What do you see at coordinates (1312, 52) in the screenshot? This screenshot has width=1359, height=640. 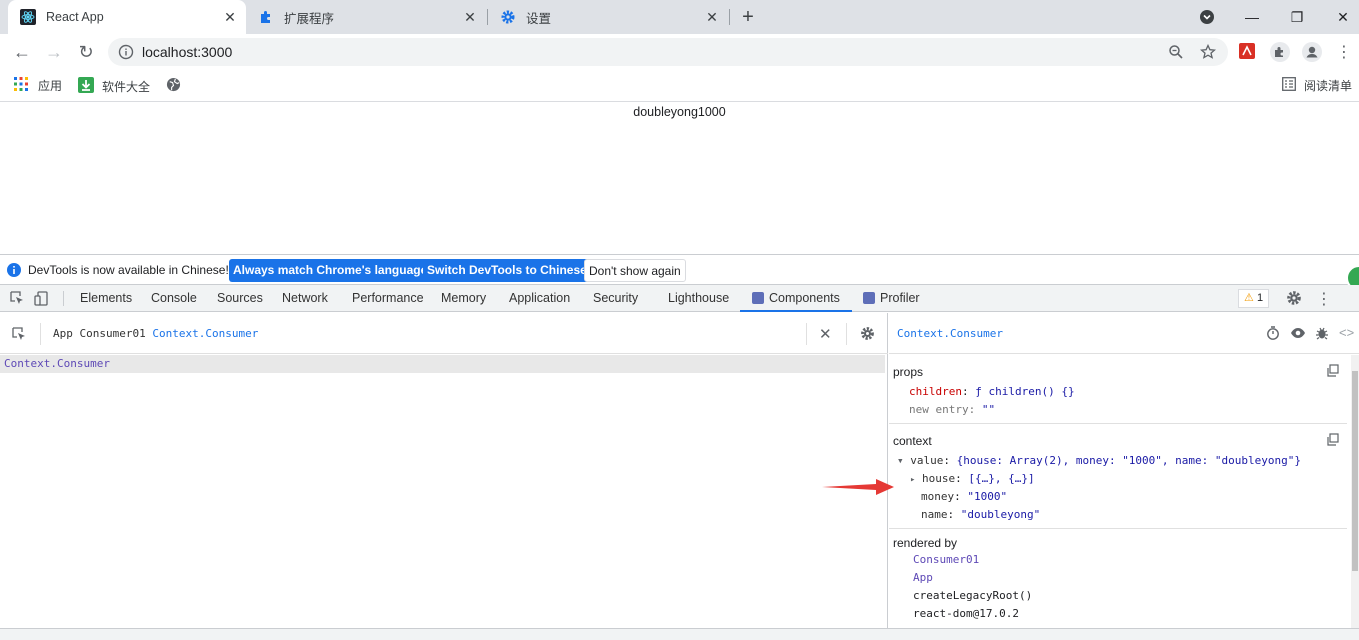 I see `profile-avatar-icon` at bounding box center [1312, 52].